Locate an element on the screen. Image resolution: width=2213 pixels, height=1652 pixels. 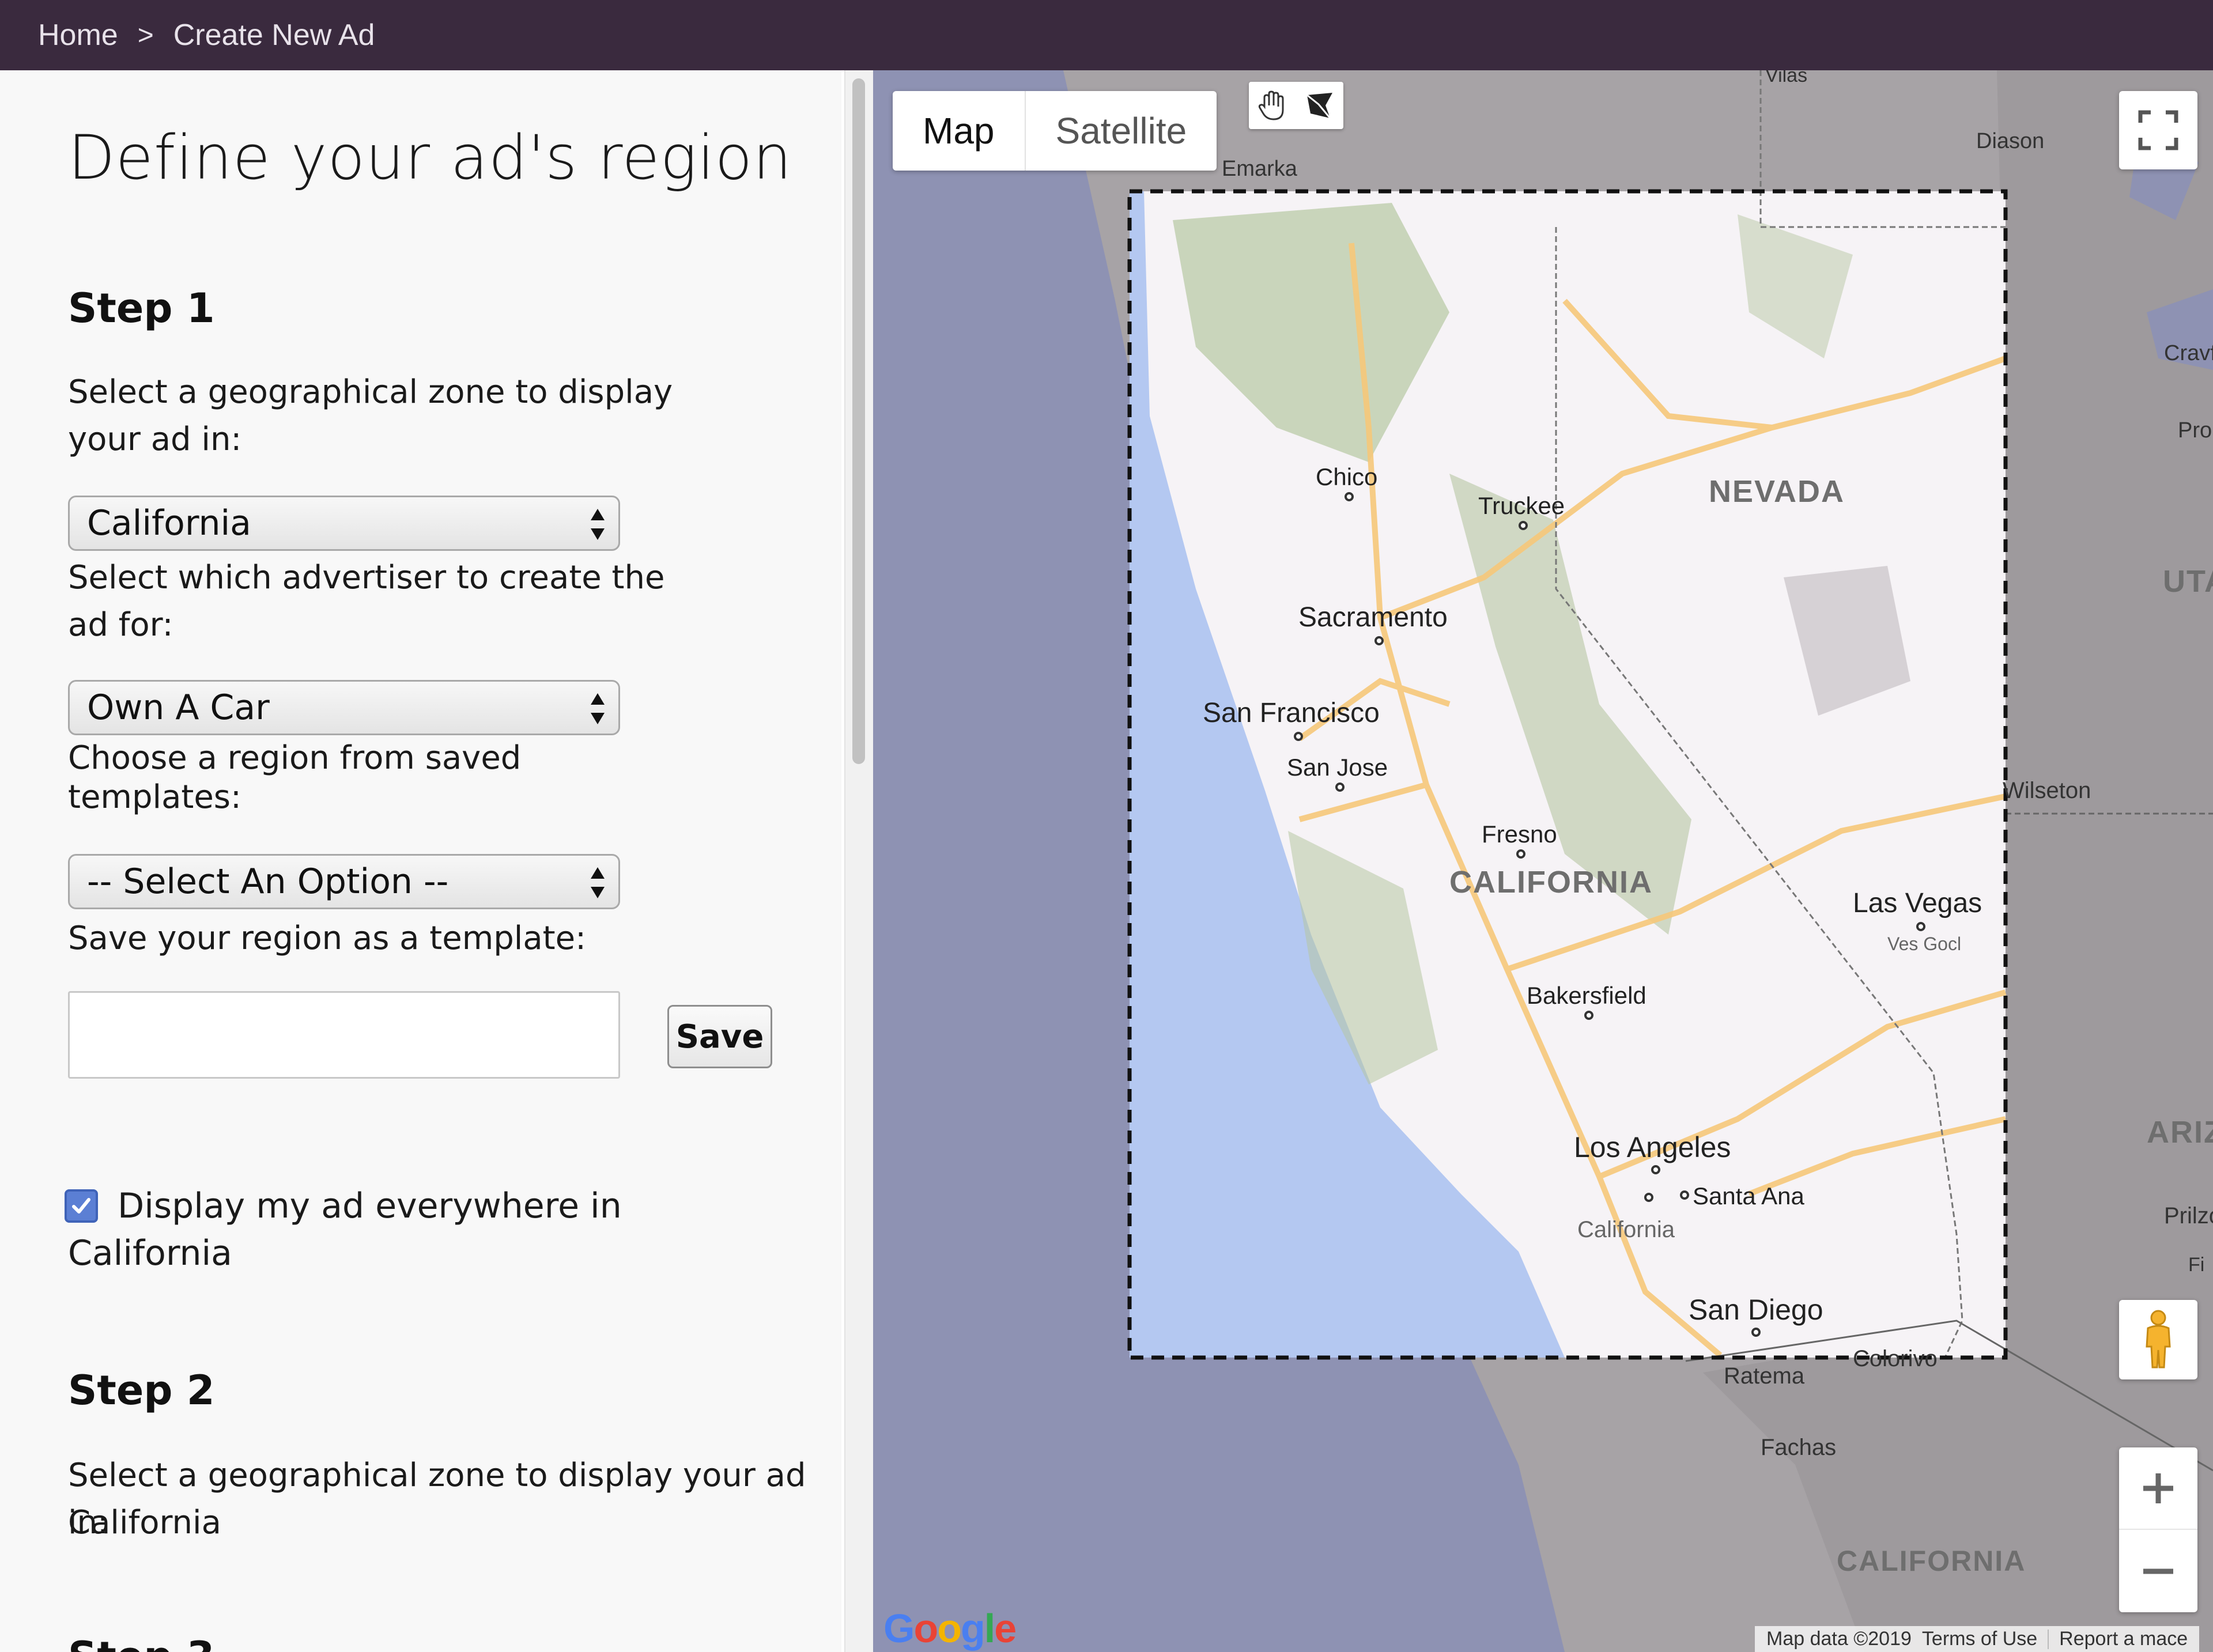
map-label-arizona: ARIZ is located at coordinates (2180, 1133).